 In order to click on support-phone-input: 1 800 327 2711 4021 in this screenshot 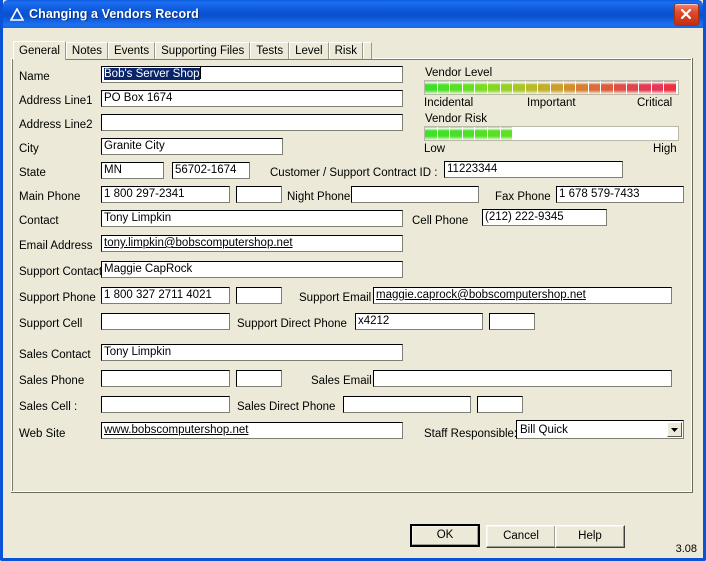, I will do `click(165, 295)`.